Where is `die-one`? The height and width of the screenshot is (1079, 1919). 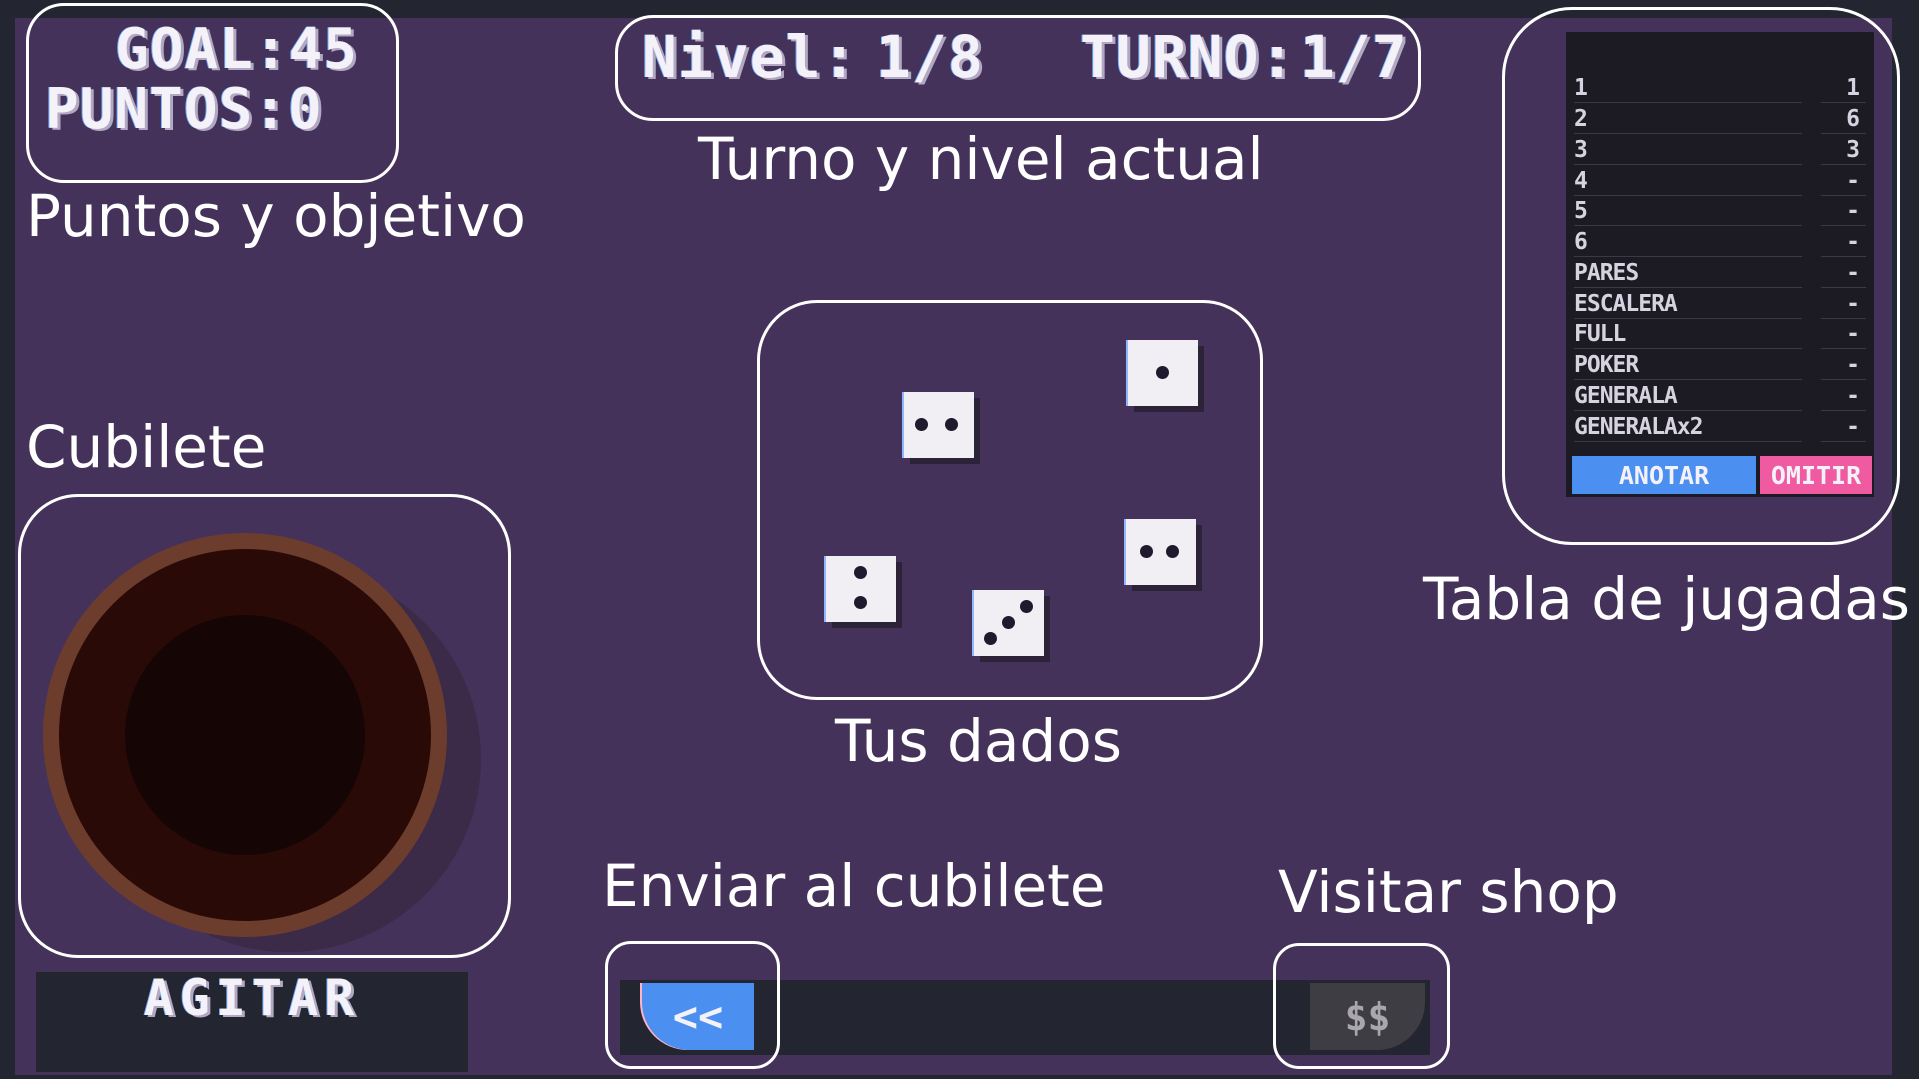
die-one is located at coordinates (1163, 373).